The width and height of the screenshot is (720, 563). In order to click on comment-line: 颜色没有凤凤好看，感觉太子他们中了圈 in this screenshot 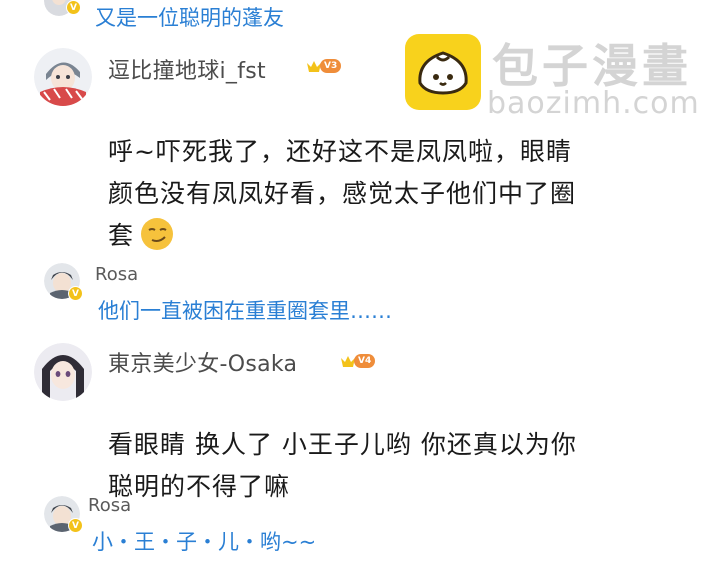, I will do `click(342, 193)`.